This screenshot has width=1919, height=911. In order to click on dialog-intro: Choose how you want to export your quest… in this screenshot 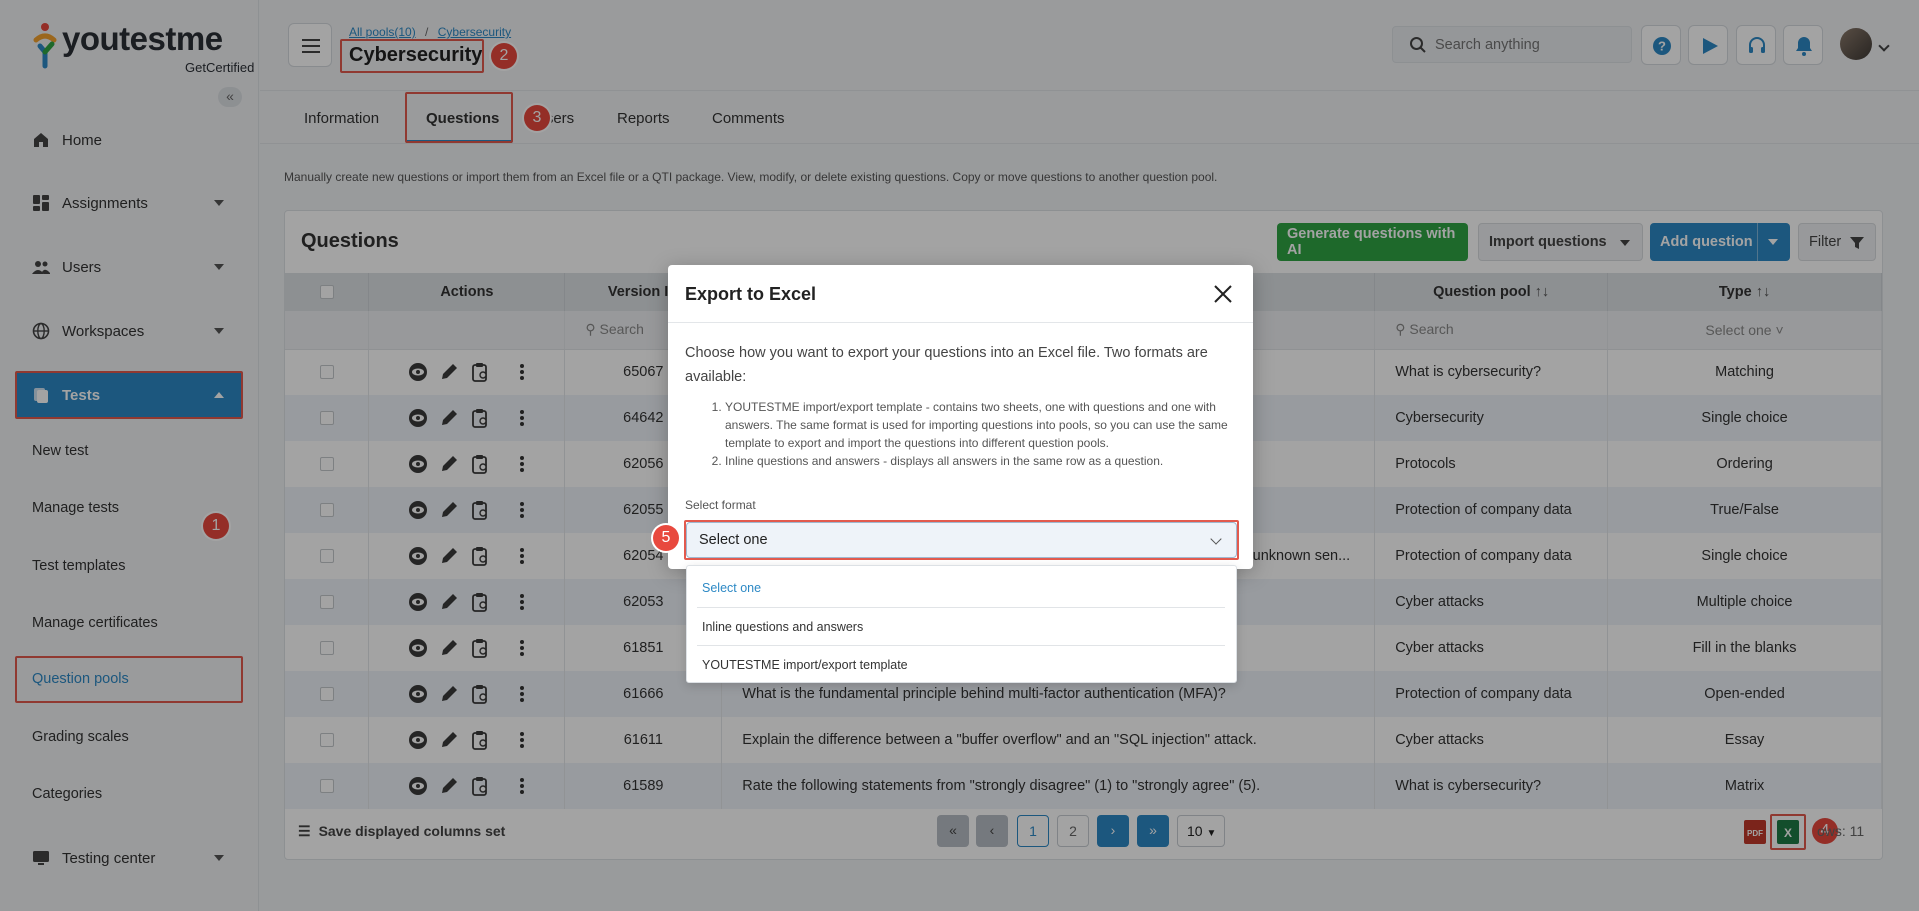, I will do `click(946, 365)`.